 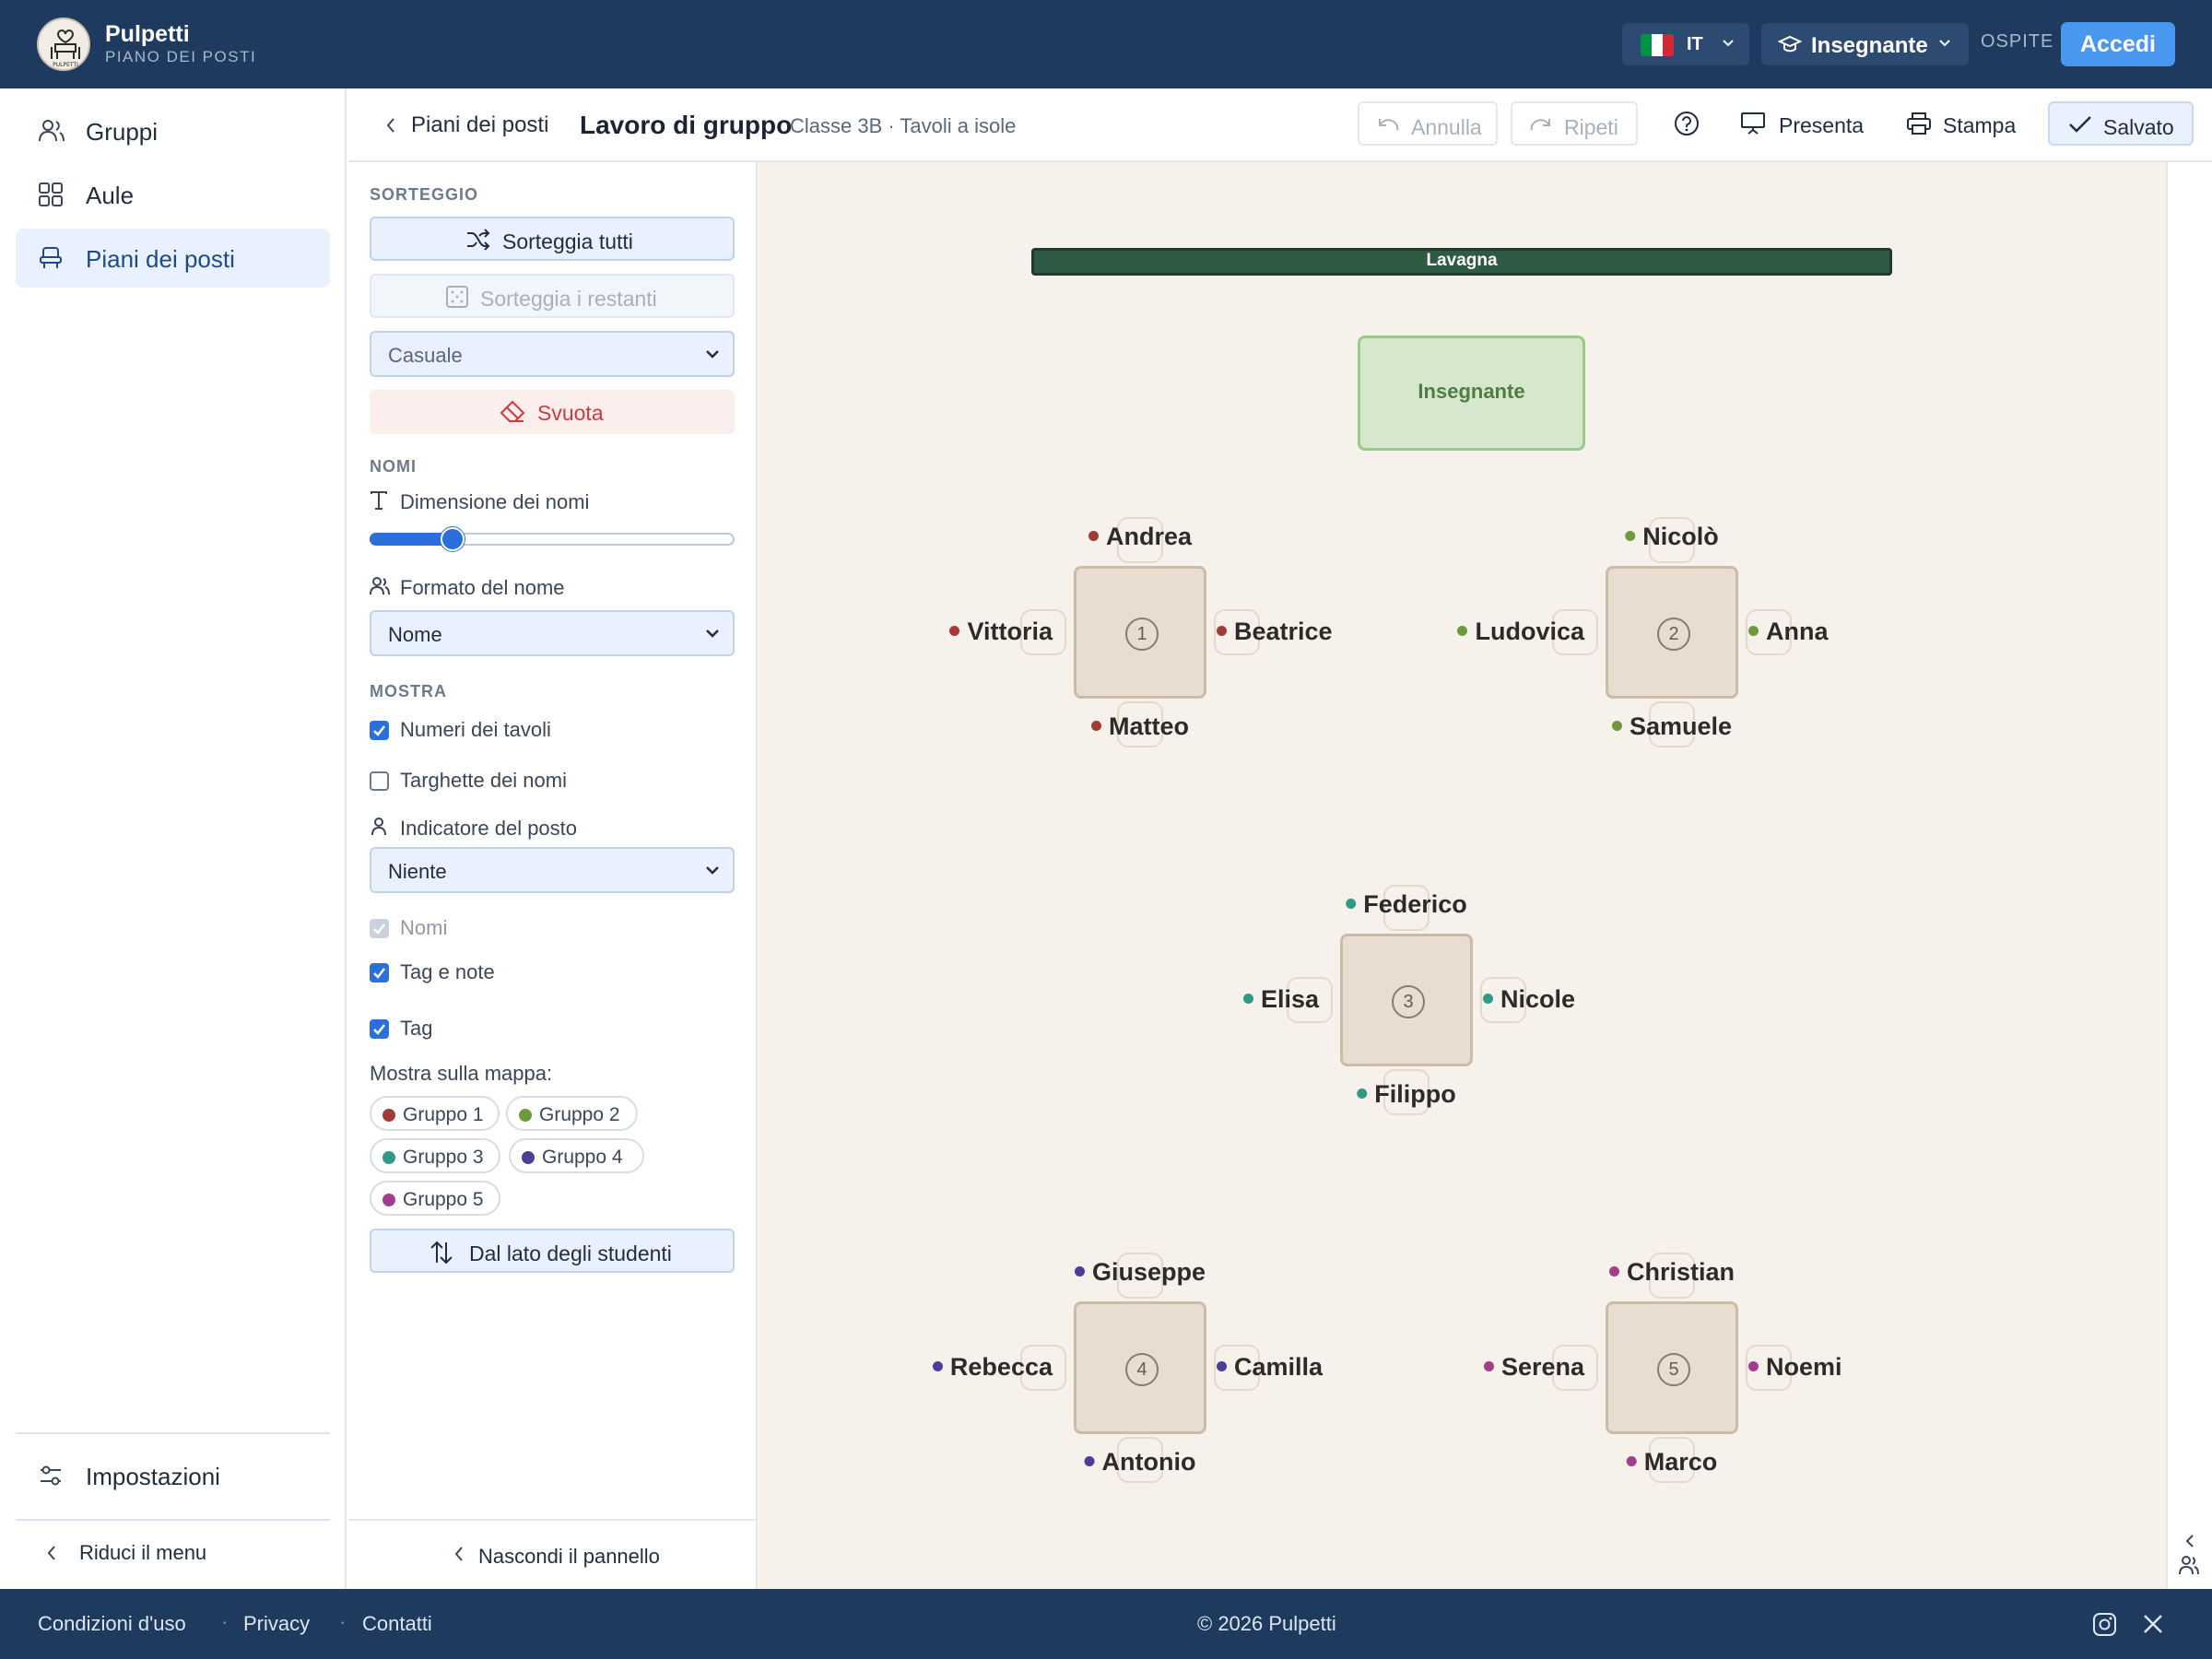 I want to click on collapse-menu-label: Riduci il menu, so click(x=143, y=1552).